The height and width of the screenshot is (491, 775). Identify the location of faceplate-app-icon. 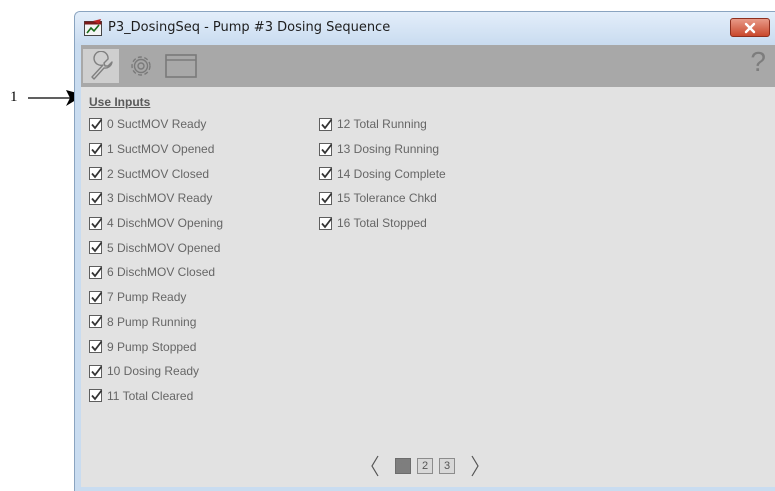
(93, 27).